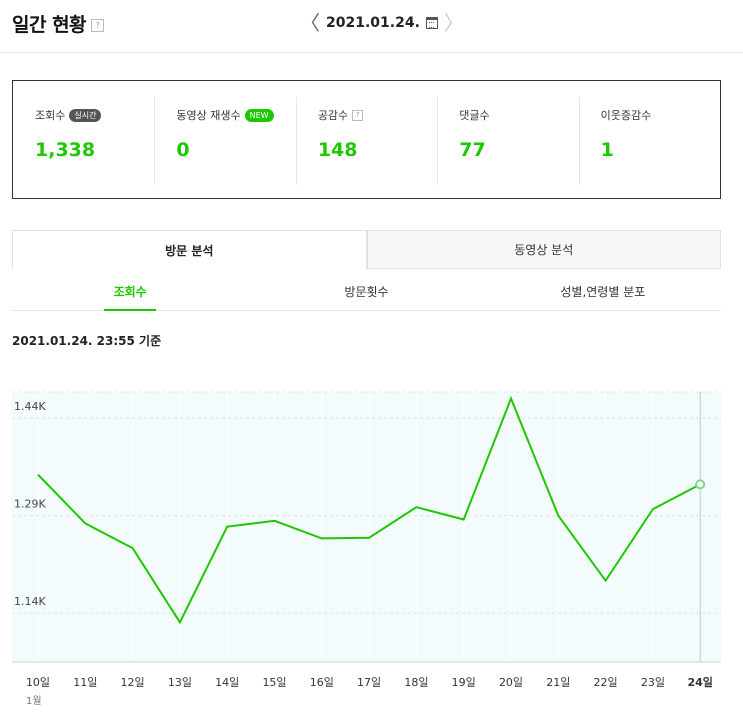 The height and width of the screenshot is (723, 743). Describe the element at coordinates (85, 682) in the screenshot. I see `x-tick-label: 11일` at that location.